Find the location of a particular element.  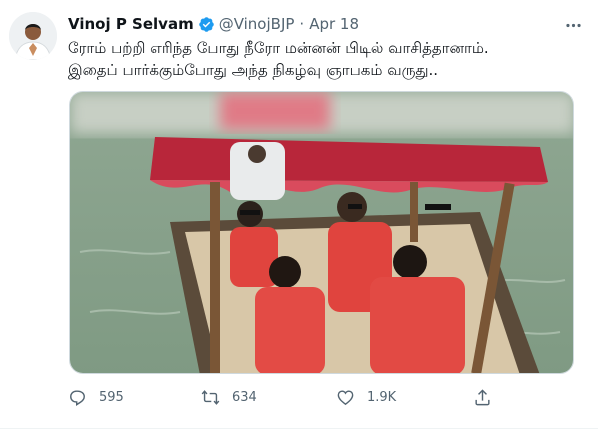

tweet-divider is located at coordinates (299, 428).